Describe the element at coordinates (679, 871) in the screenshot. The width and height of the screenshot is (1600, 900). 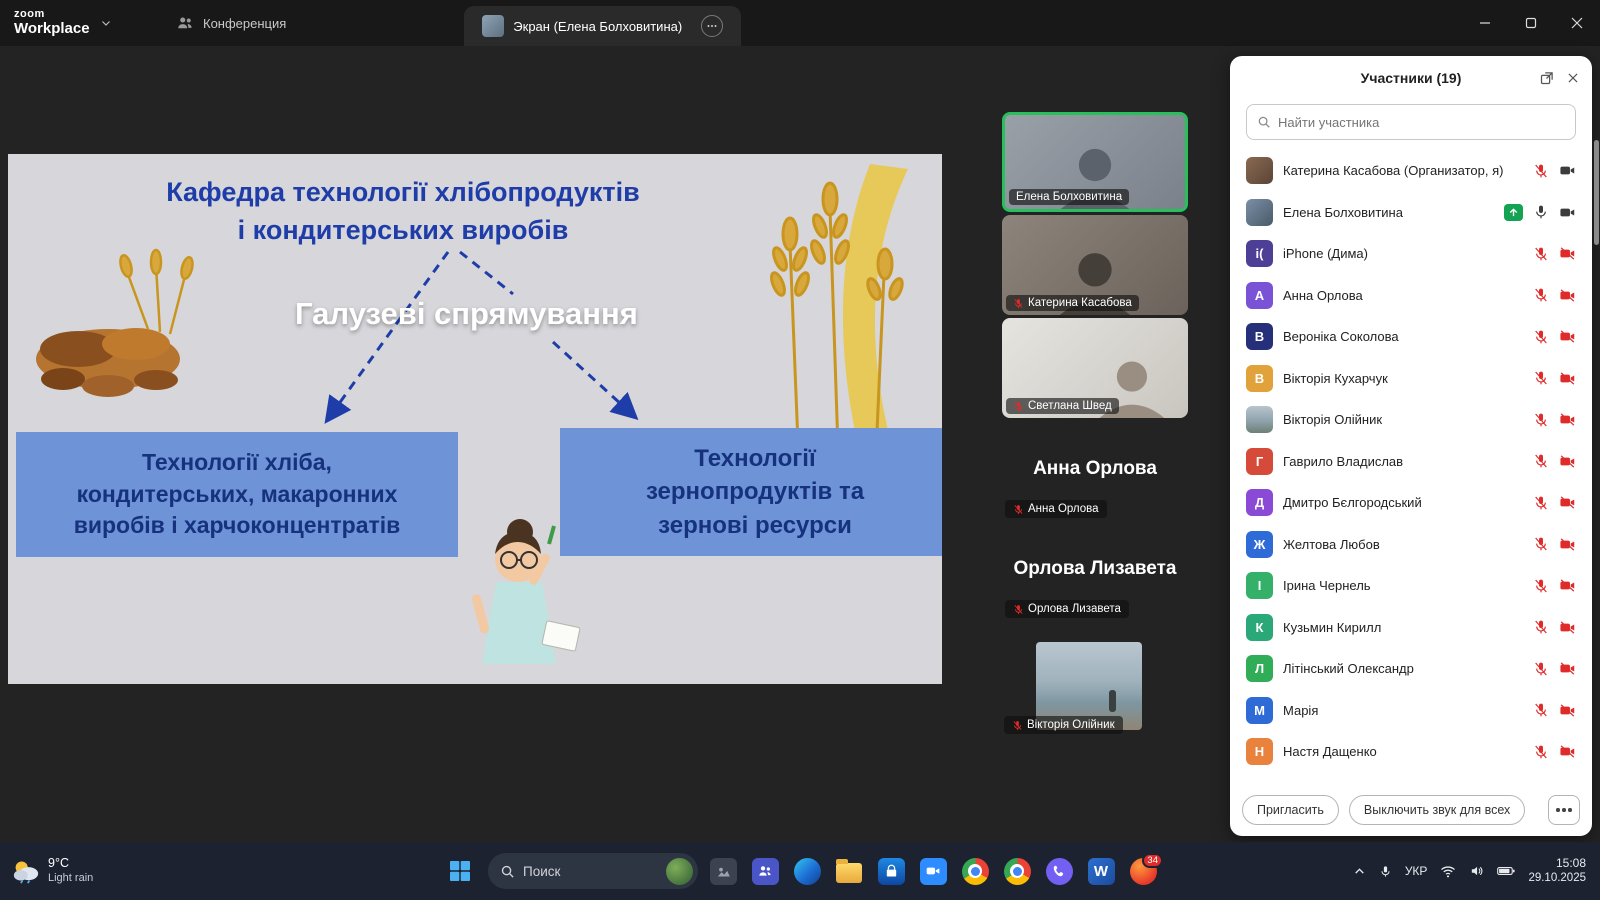
I see `search-daily-image` at that location.